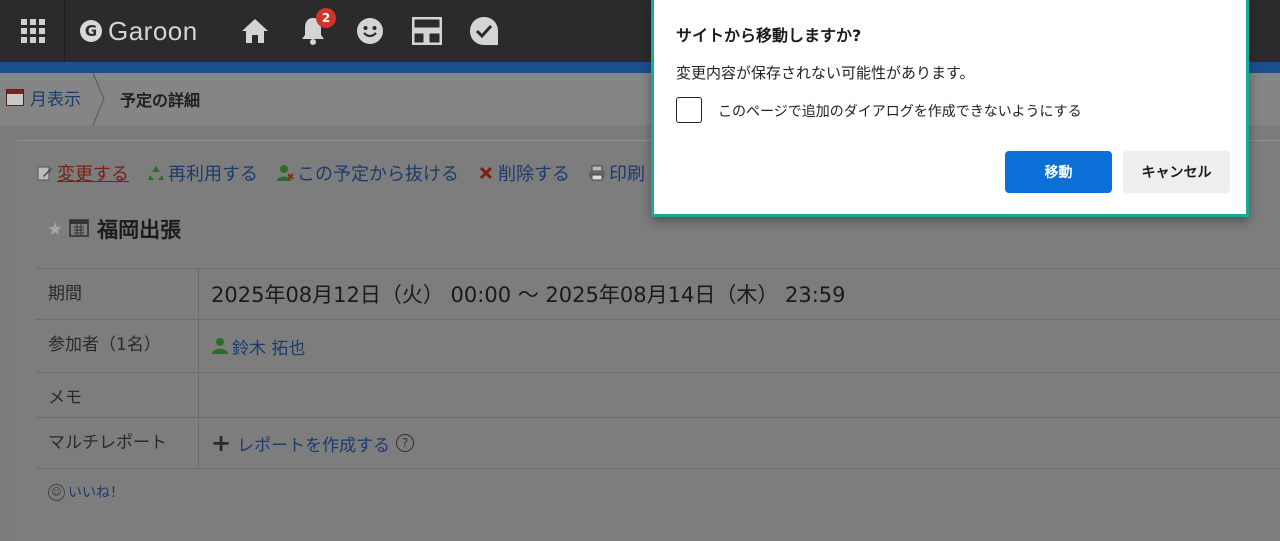 This screenshot has width=1280, height=541. I want to click on attendee-name: 鈴木 拓也, so click(268, 346).